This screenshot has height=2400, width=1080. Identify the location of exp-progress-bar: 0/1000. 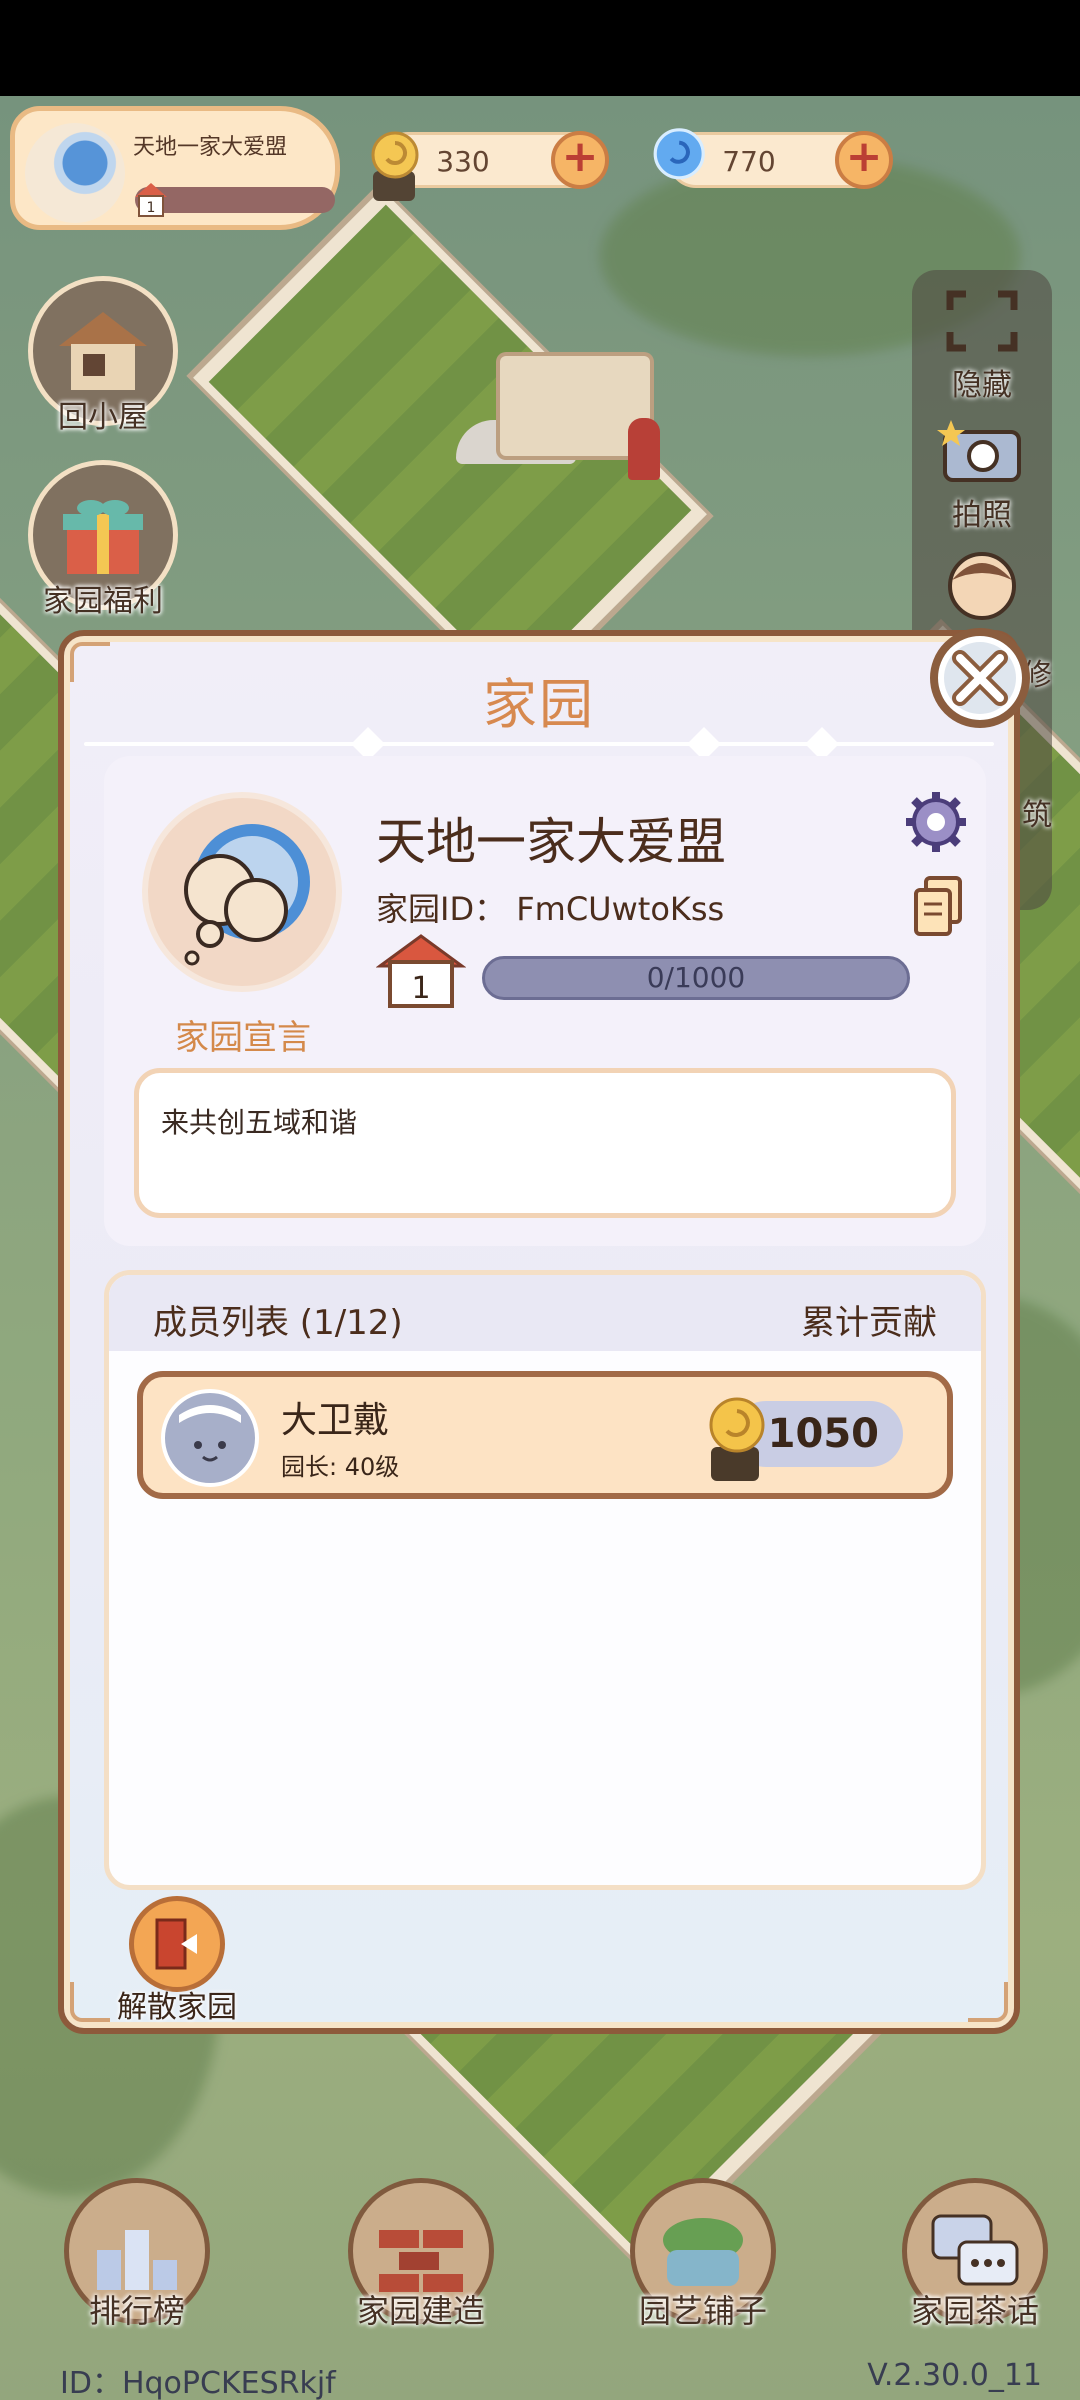
(696, 978).